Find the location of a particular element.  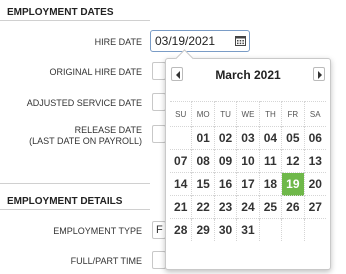

calendar-day: 03 is located at coordinates (248, 138).